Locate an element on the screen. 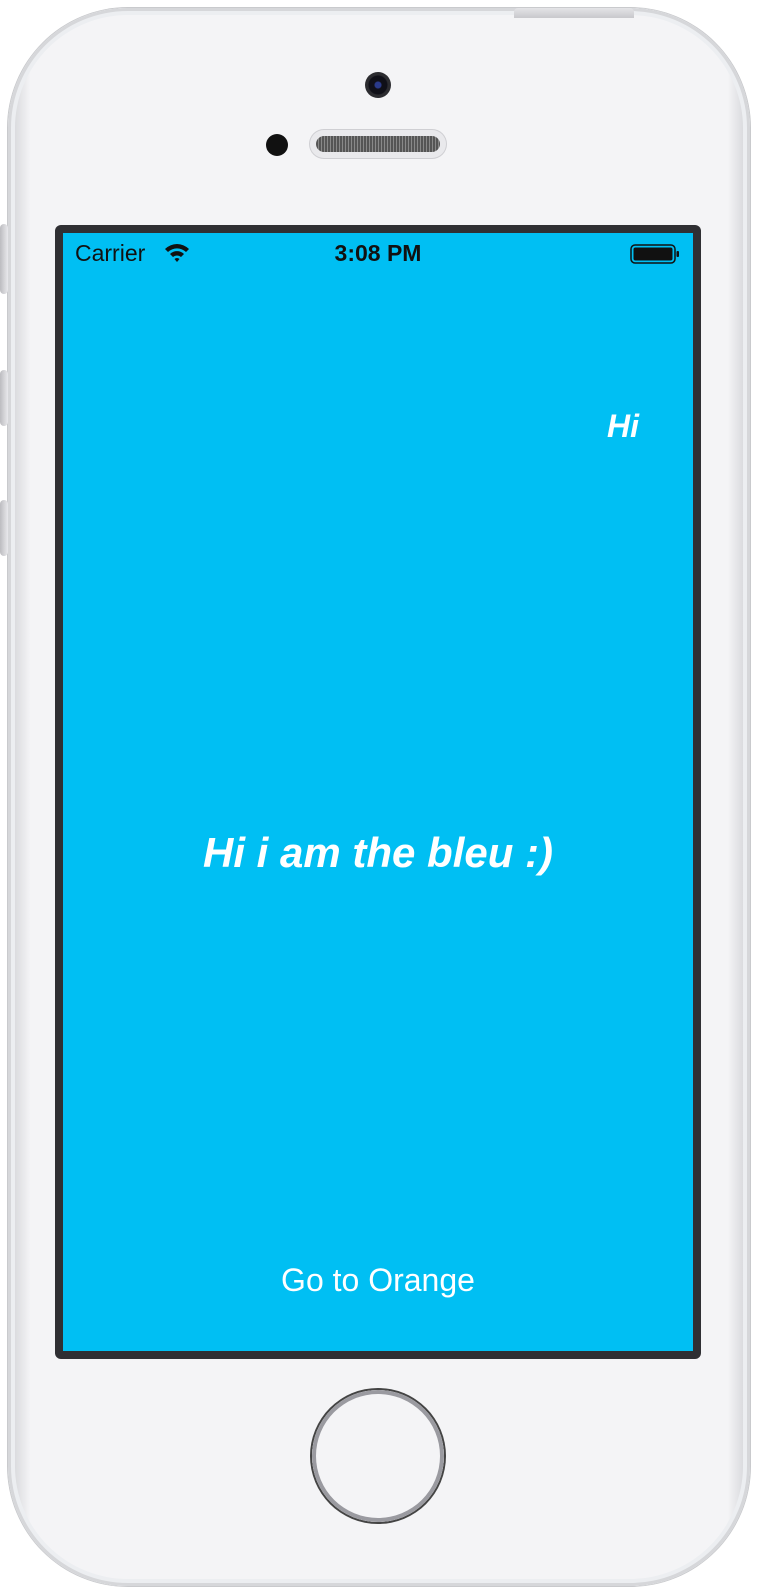  proximity-sensor is located at coordinates (277, 145).